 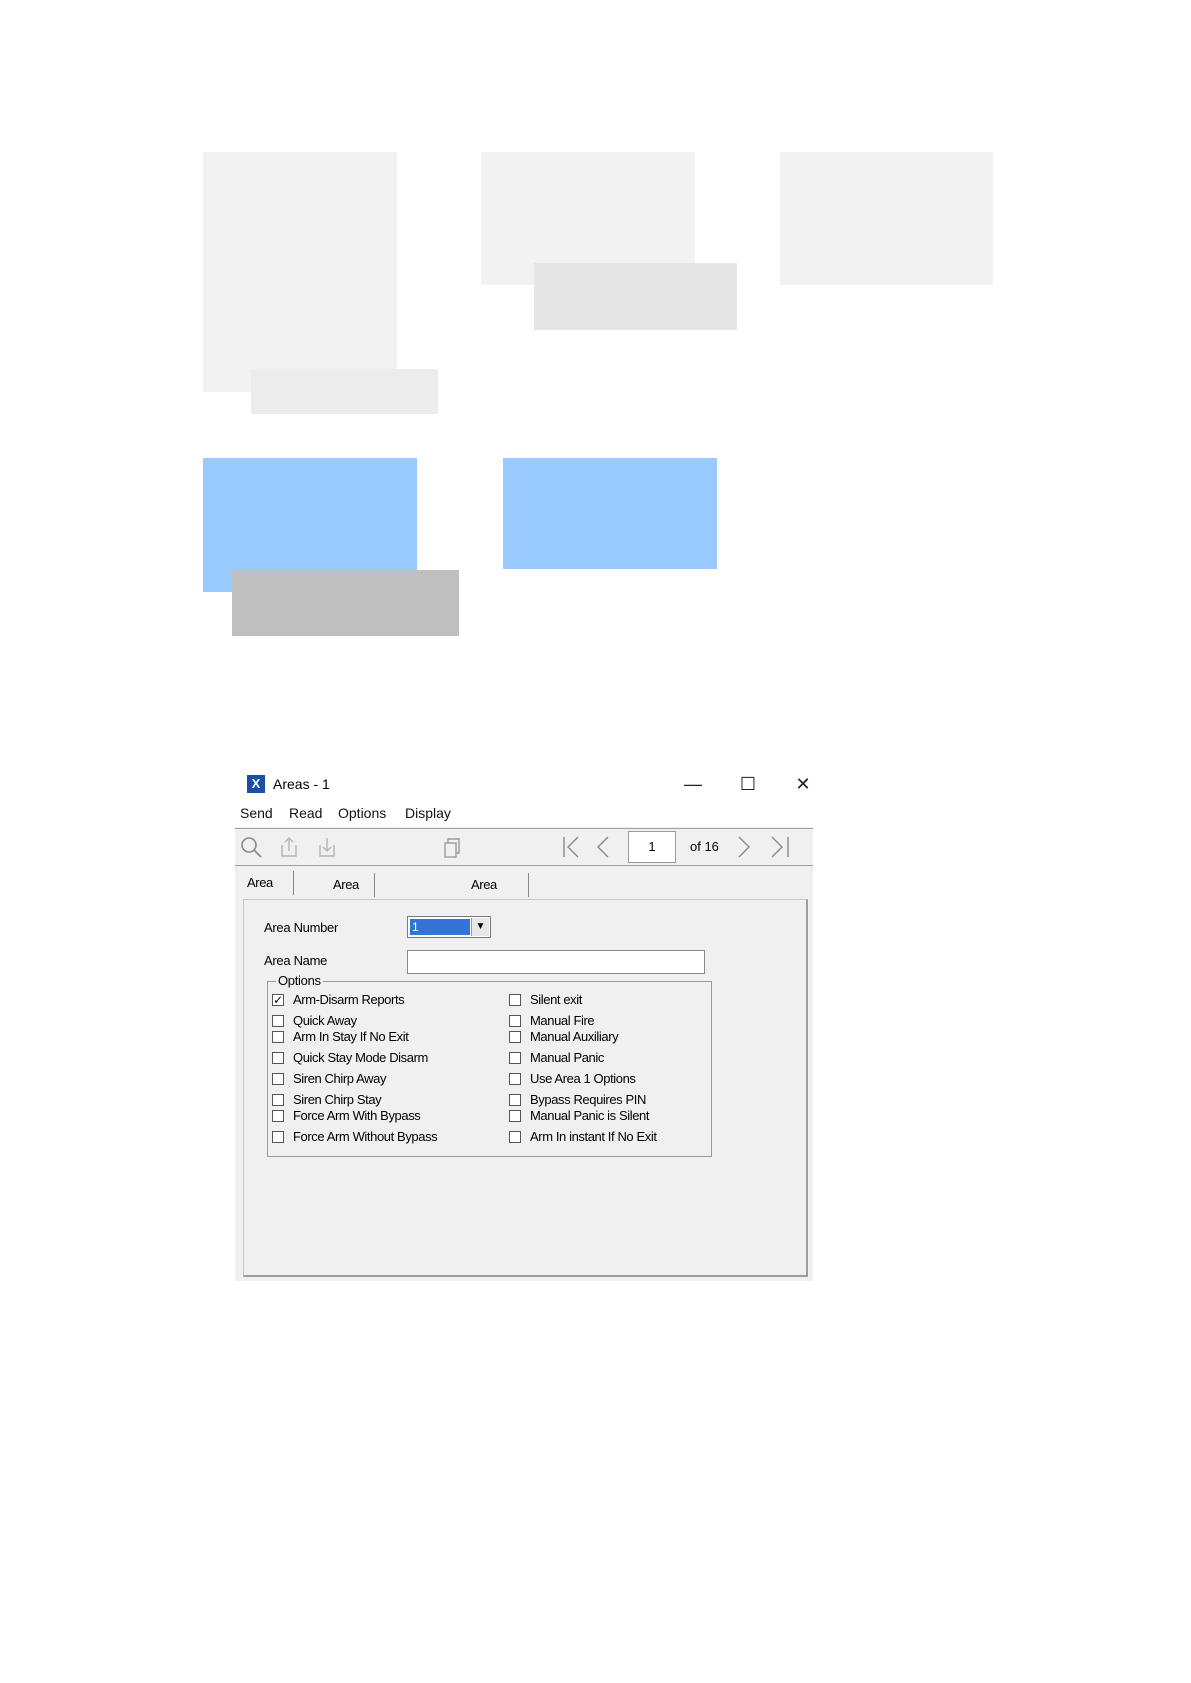 I want to click on app-logo-icon: X, so click(x=256, y=784).